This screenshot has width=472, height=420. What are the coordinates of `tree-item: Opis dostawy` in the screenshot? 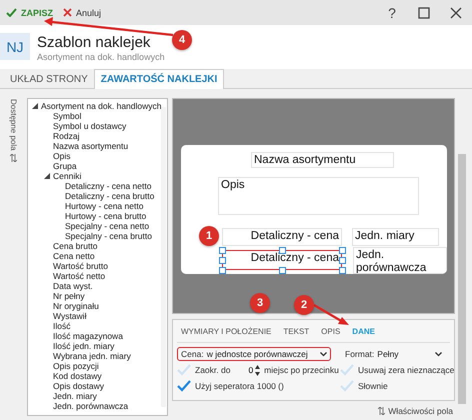 It's located at (78, 386).